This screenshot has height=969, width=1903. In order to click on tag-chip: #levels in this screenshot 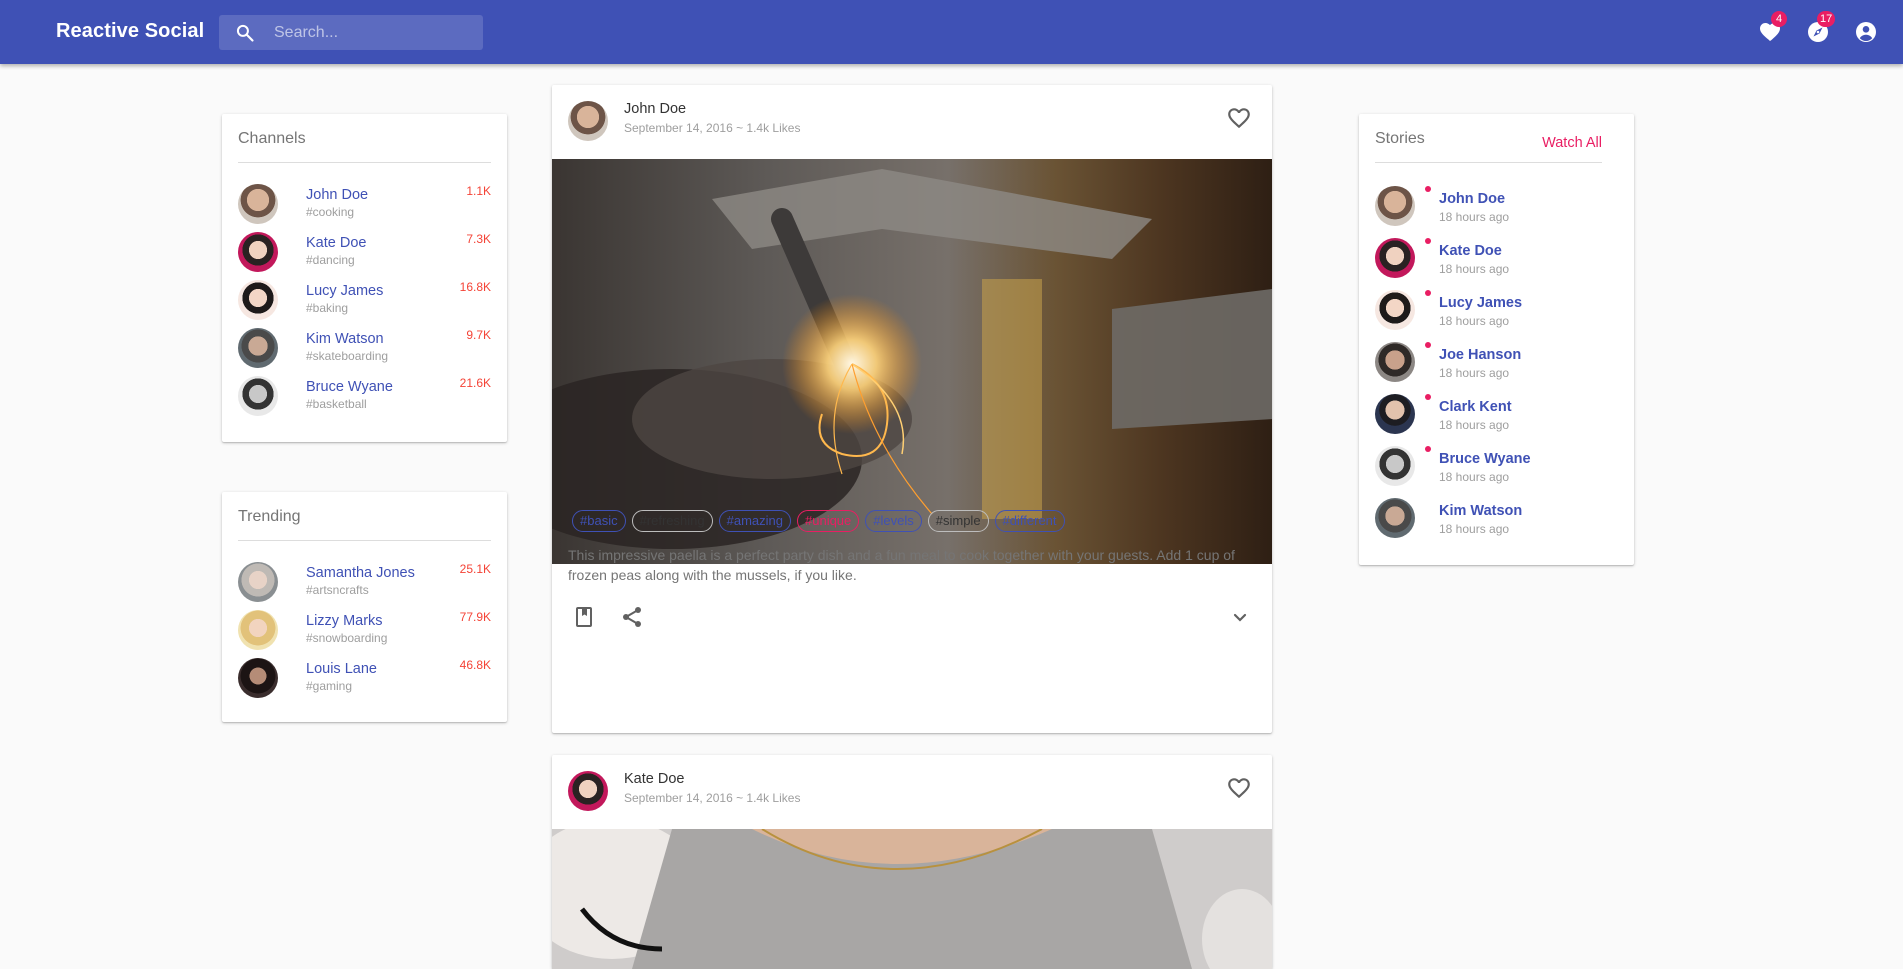, I will do `click(893, 521)`.